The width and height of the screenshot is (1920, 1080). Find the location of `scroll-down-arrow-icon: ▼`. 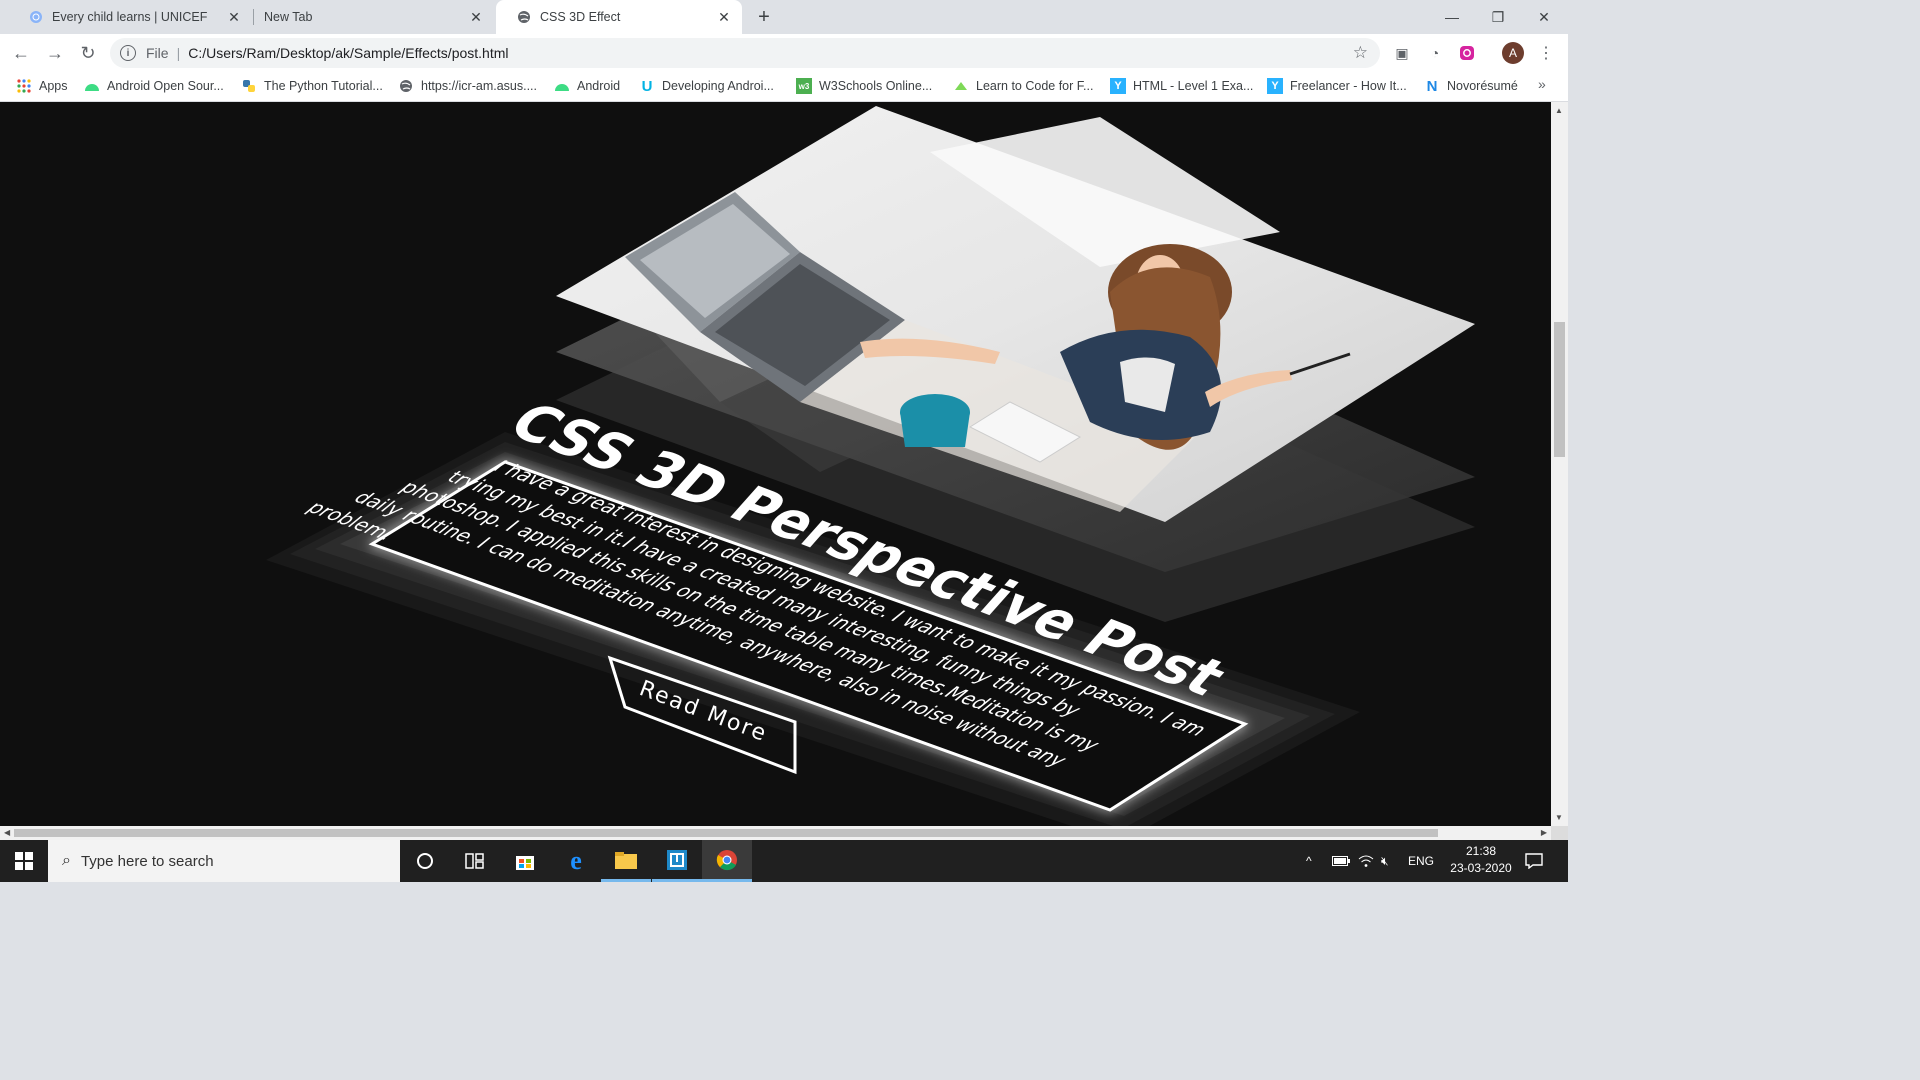

scroll-down-arrow-icon: ▼ is located at coordinates (1559, 817).